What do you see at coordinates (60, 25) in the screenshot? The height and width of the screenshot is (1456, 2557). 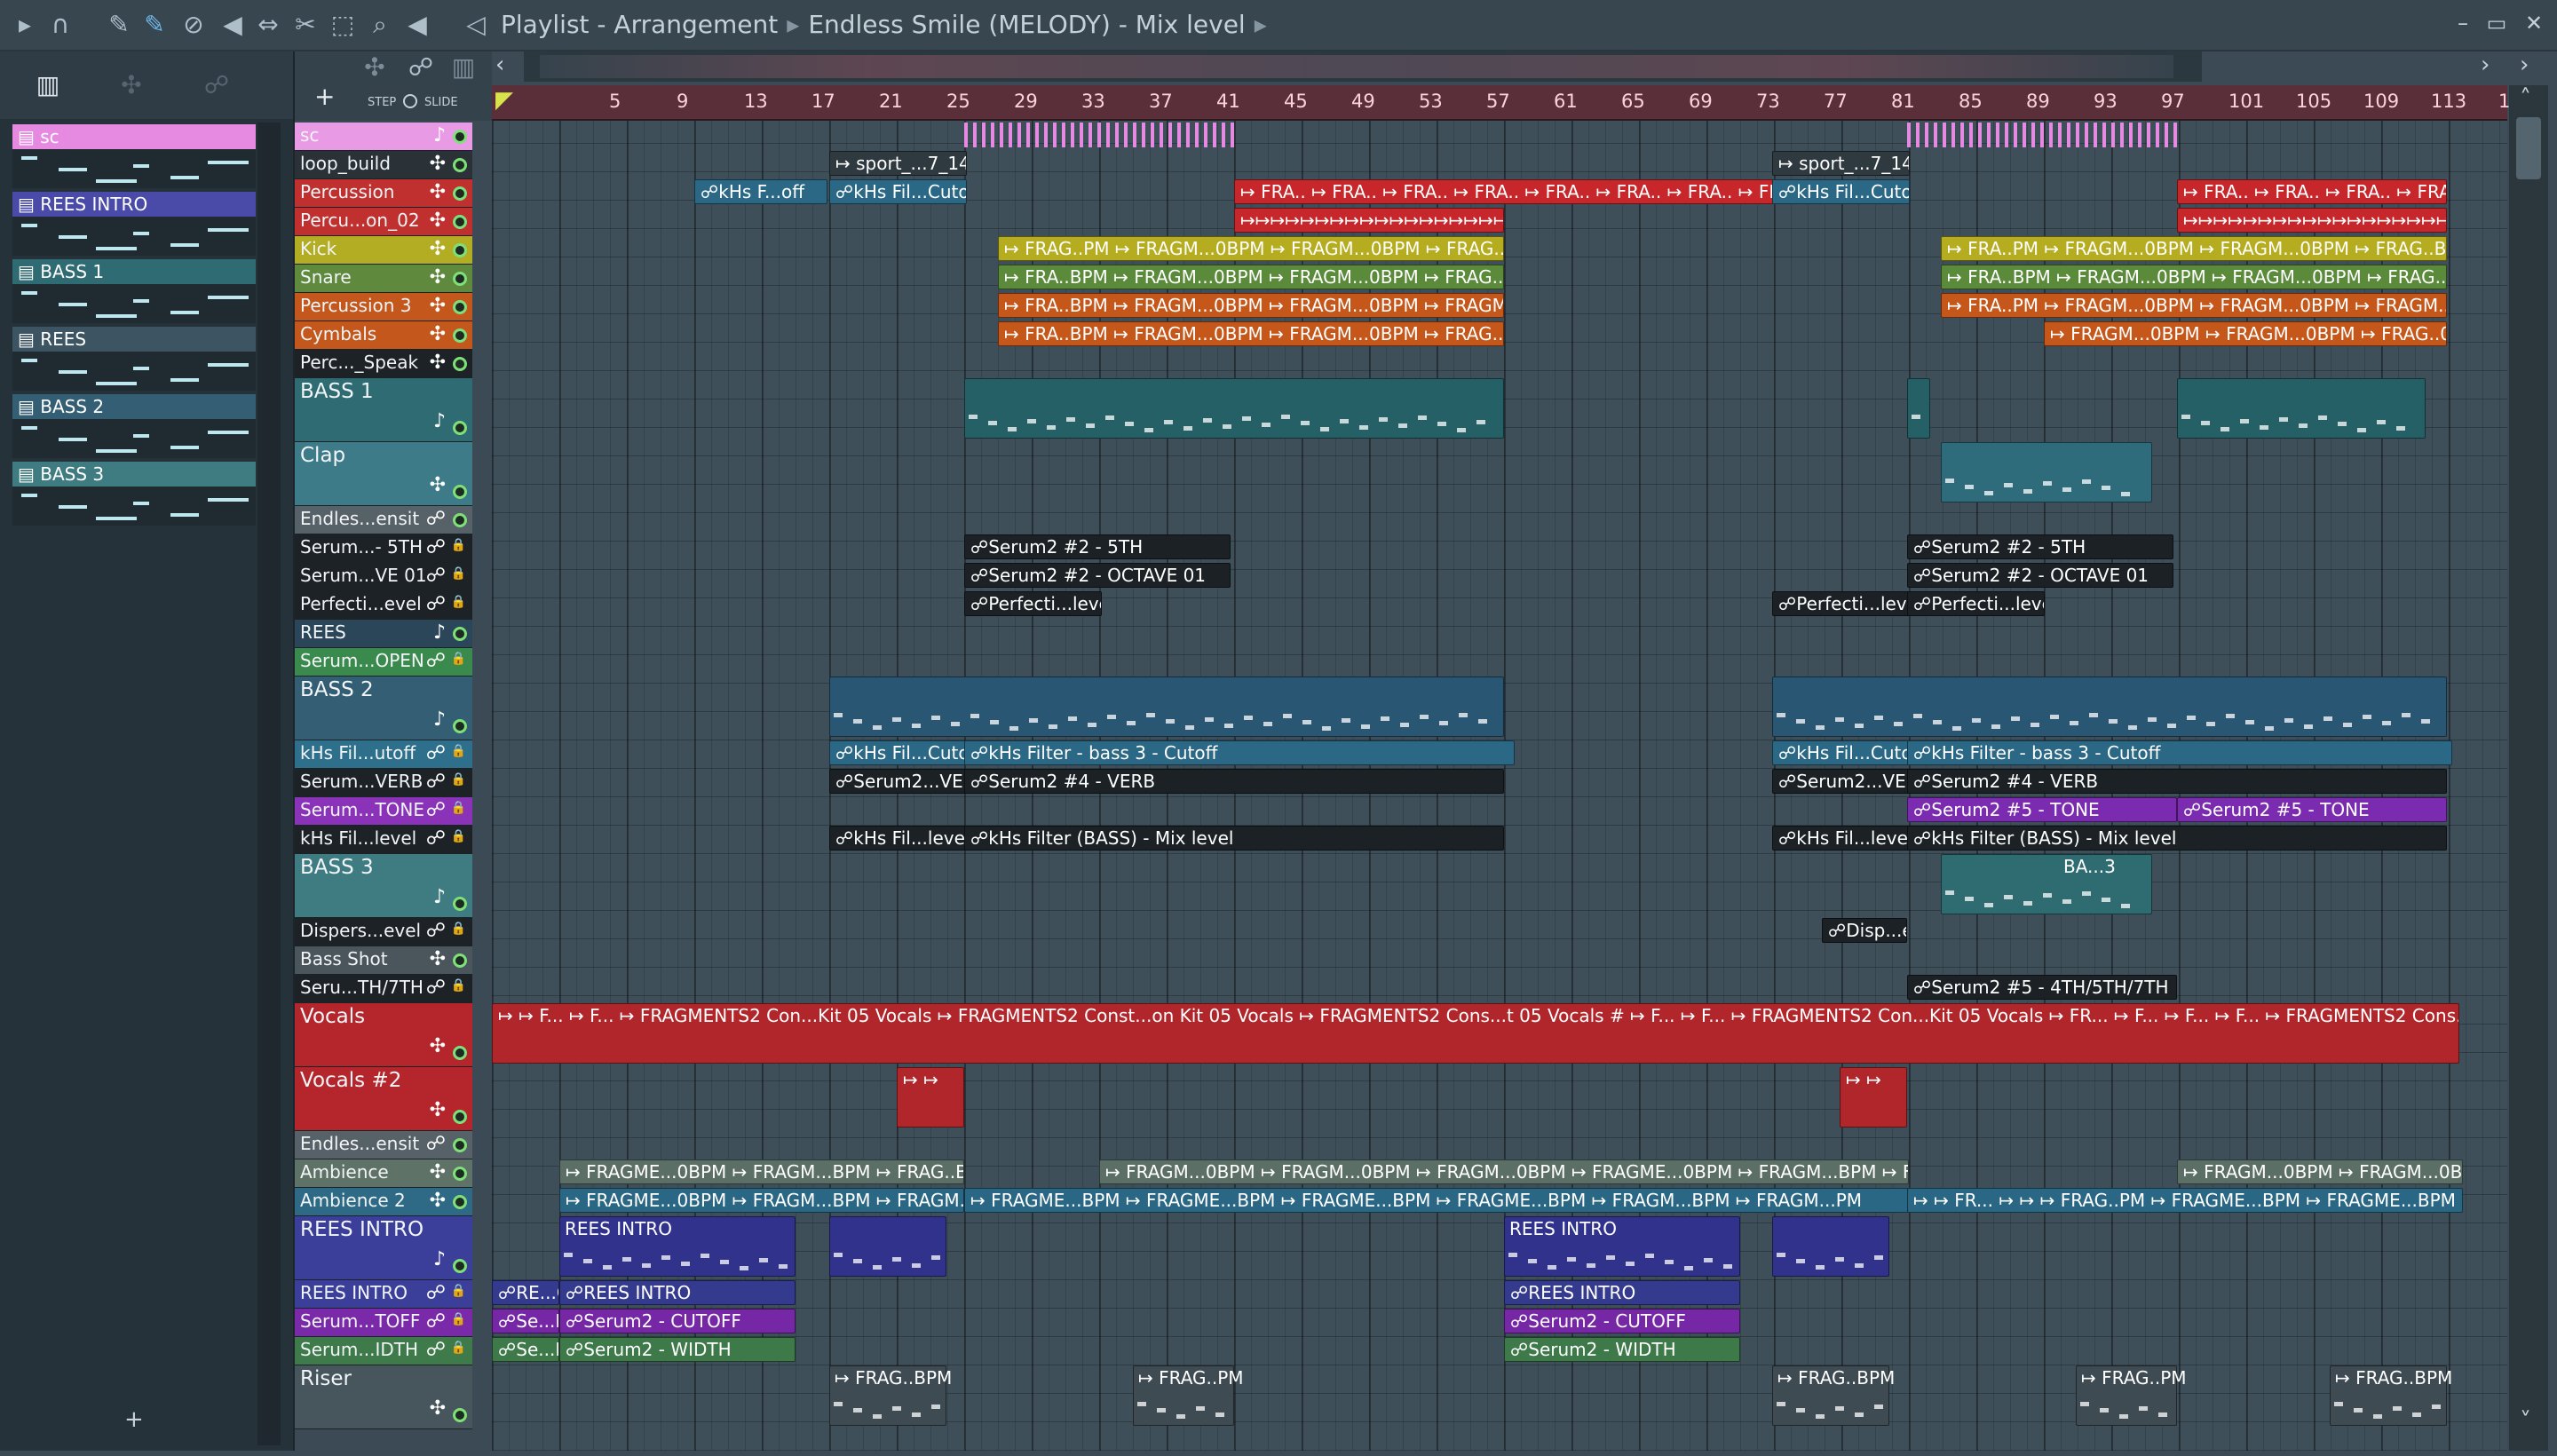 I see `magnet-icon: ∩` at bounding box center [60, 25].